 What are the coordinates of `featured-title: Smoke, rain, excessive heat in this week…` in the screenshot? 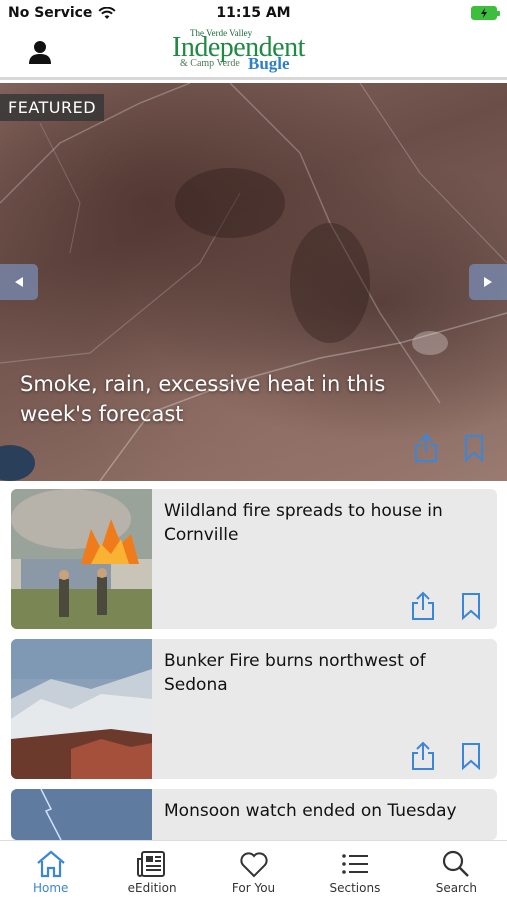 It's located at (210, 399).